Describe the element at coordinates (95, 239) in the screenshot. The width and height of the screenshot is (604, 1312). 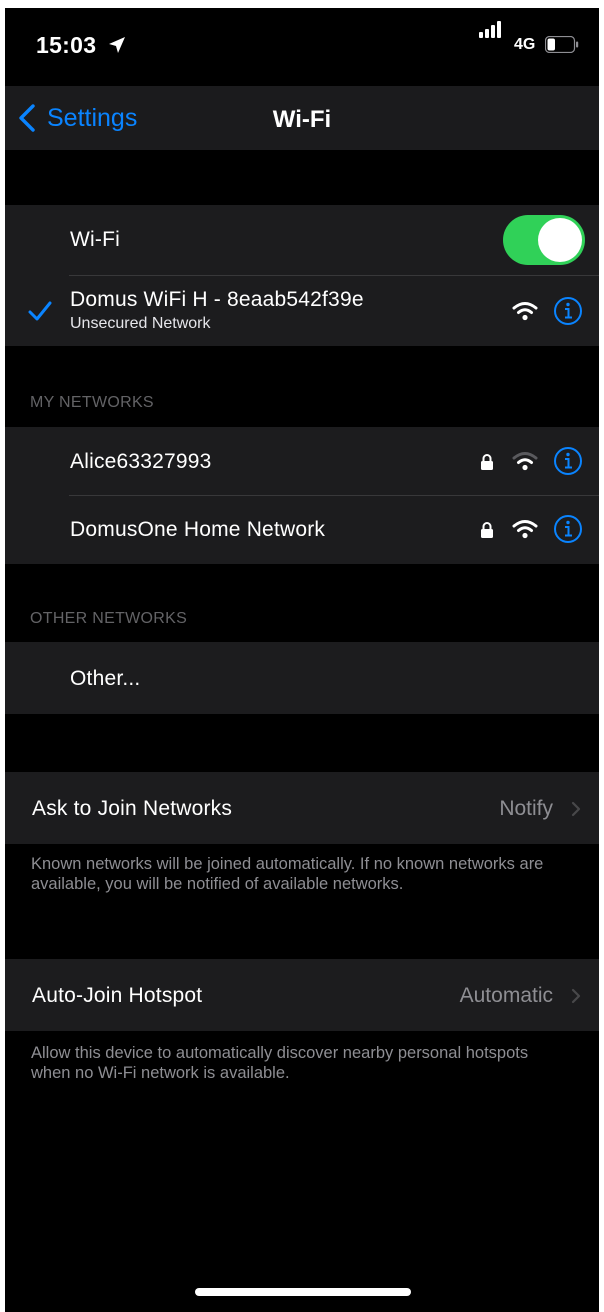
I see `wifi-toggle-label: Wi-Fi` at that location.